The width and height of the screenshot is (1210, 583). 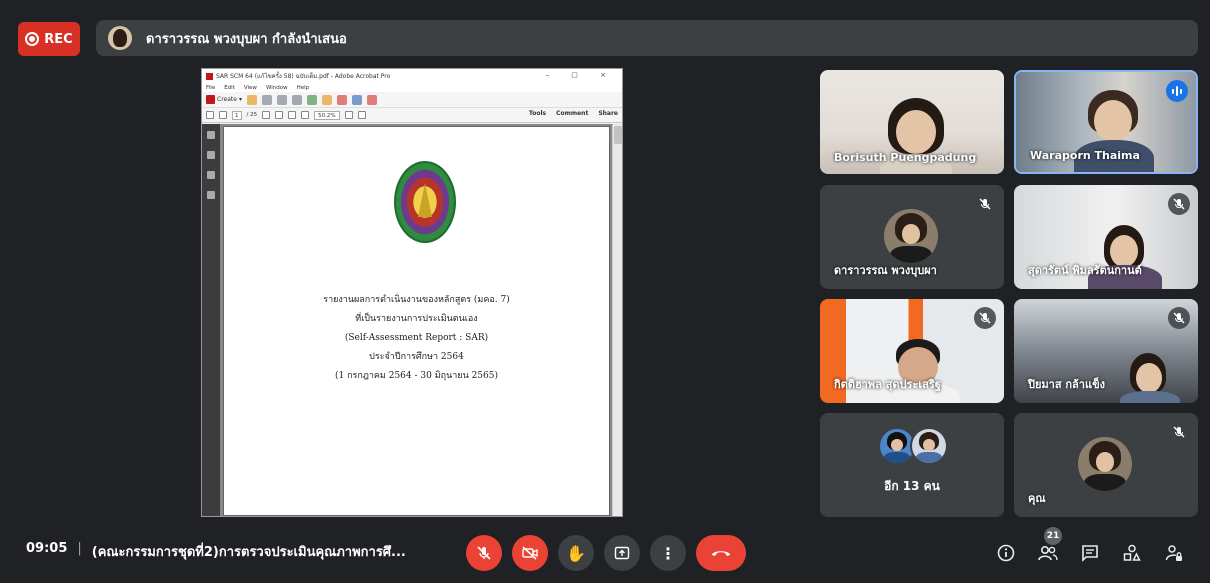 I want to click on menu-window: Window, so click(x=276, y=87).